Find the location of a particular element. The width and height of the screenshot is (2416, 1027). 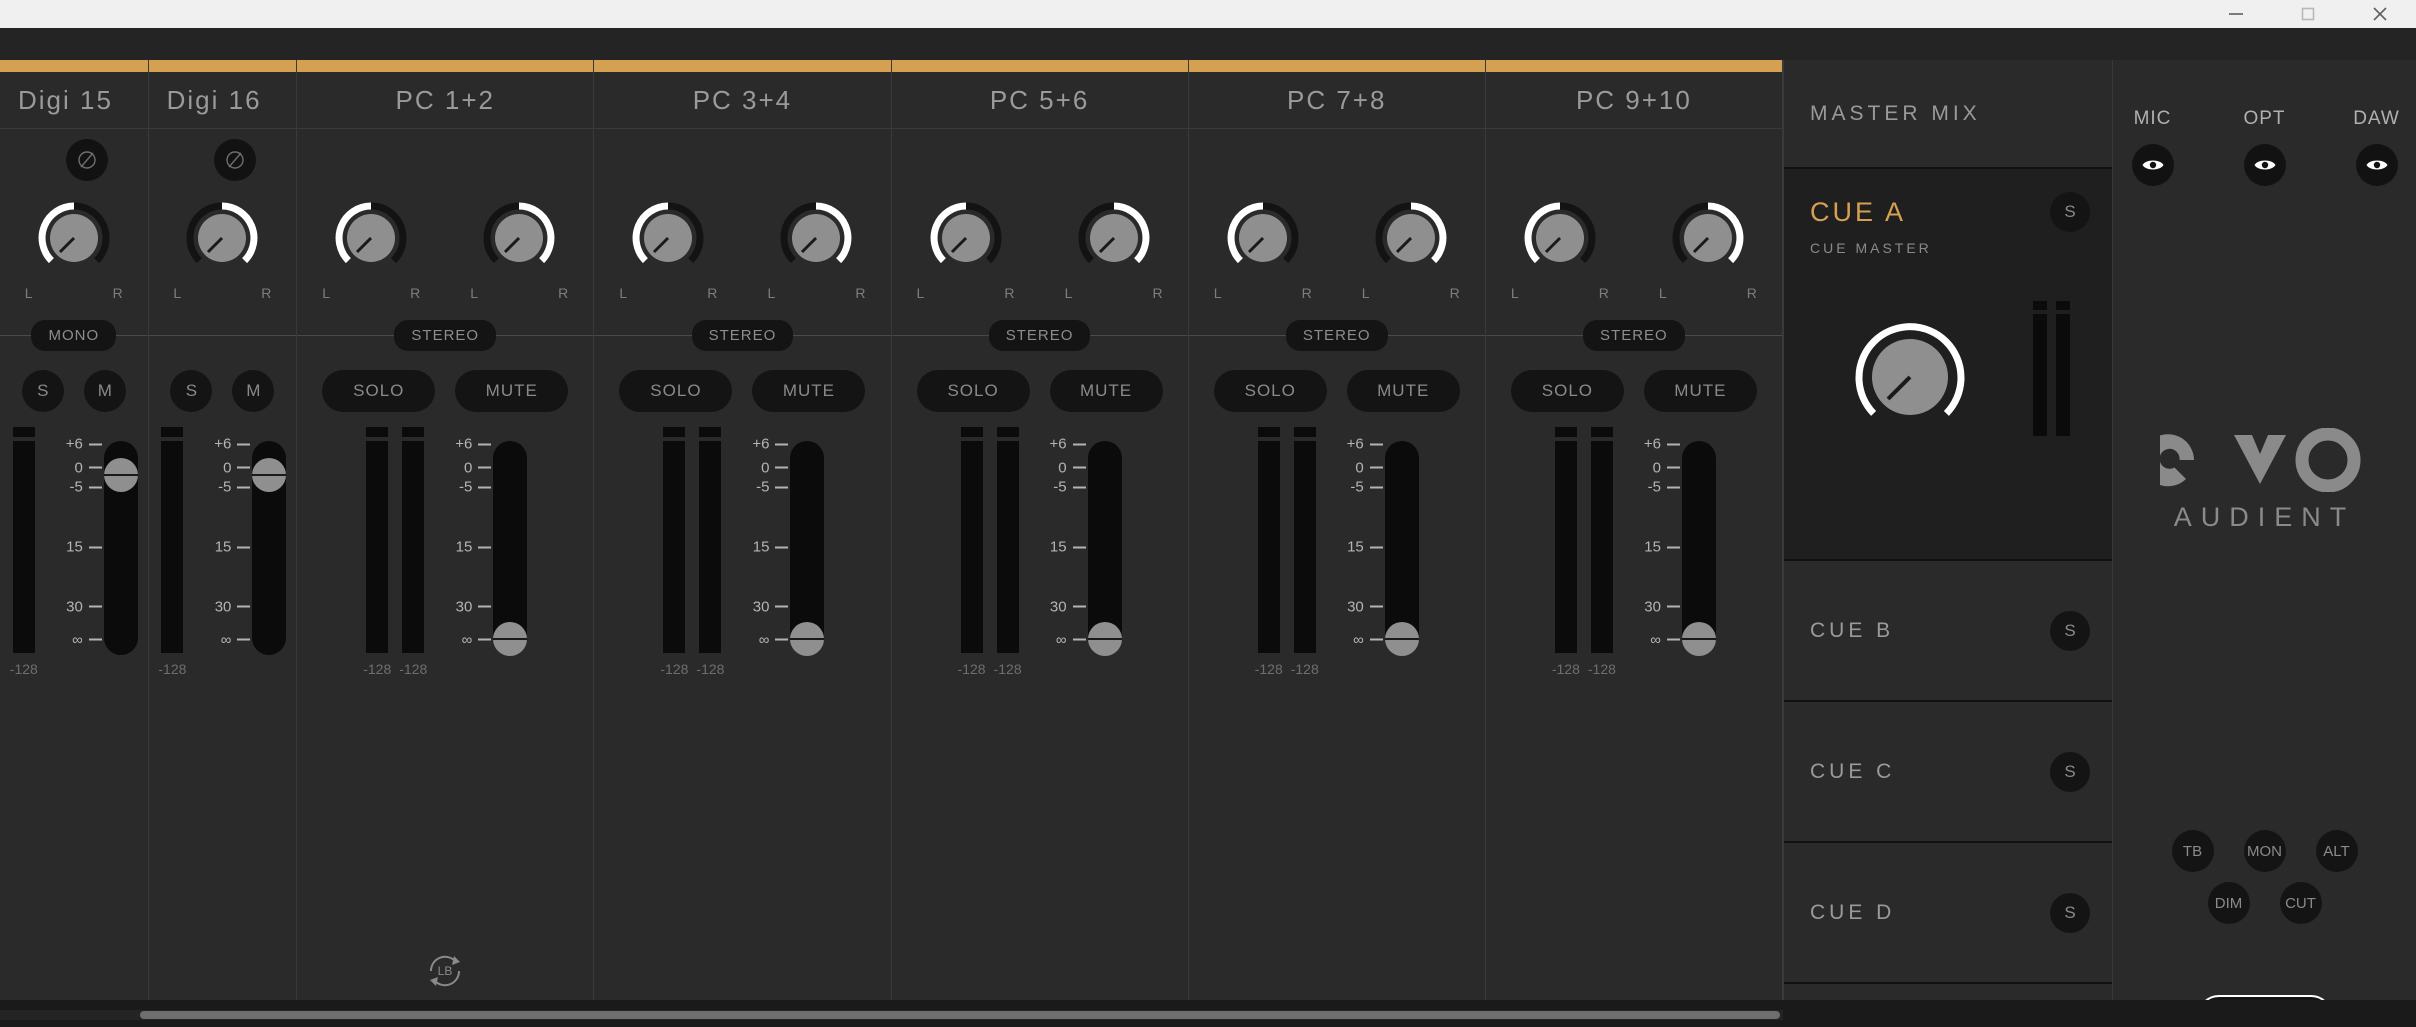

cue-row: CUE B S is located at coordinates (1948, 631).